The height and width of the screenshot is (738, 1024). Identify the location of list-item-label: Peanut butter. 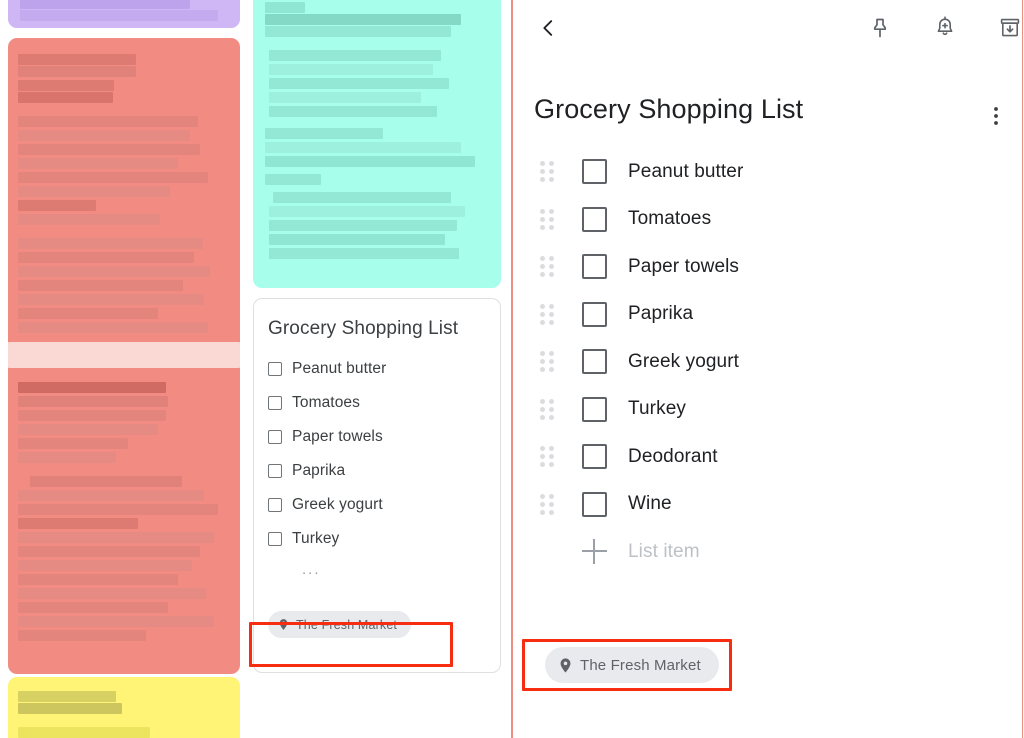
(686, 171).